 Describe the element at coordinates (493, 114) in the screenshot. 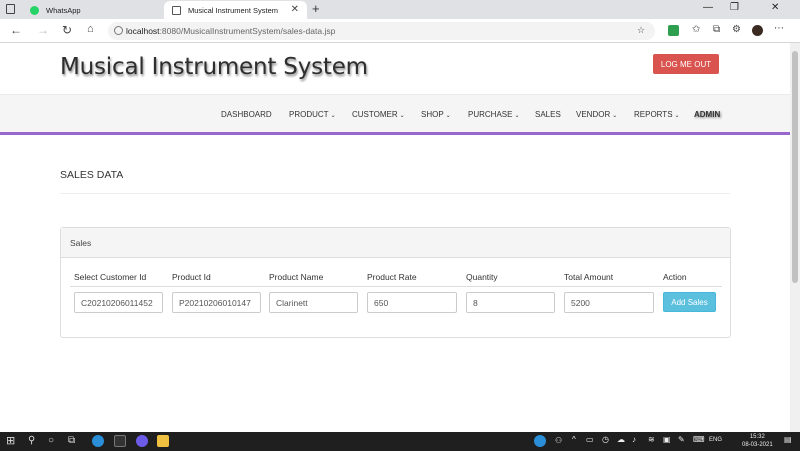

I see `nav-purchase: PURCHASE ⌄` at that location.